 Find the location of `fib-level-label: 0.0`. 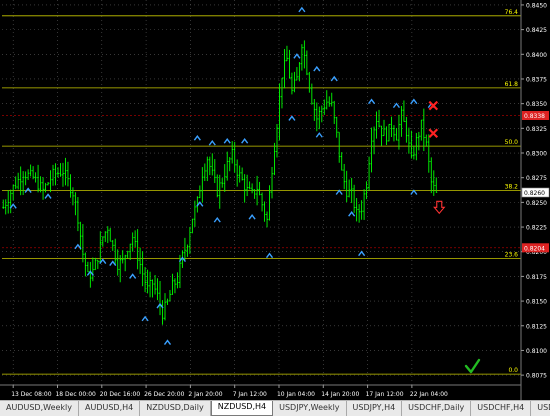

fib-level-label: 0.0 is located at coordinates (513, 370).